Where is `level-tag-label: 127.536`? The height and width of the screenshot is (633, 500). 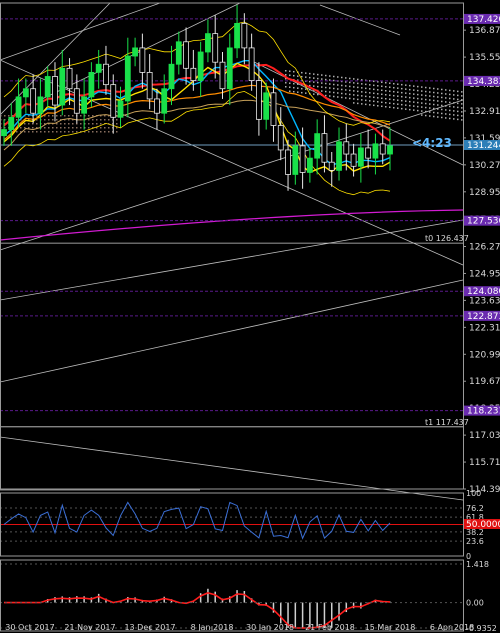
level-tag-label: 127.536 is located at coordinates (483, 222).